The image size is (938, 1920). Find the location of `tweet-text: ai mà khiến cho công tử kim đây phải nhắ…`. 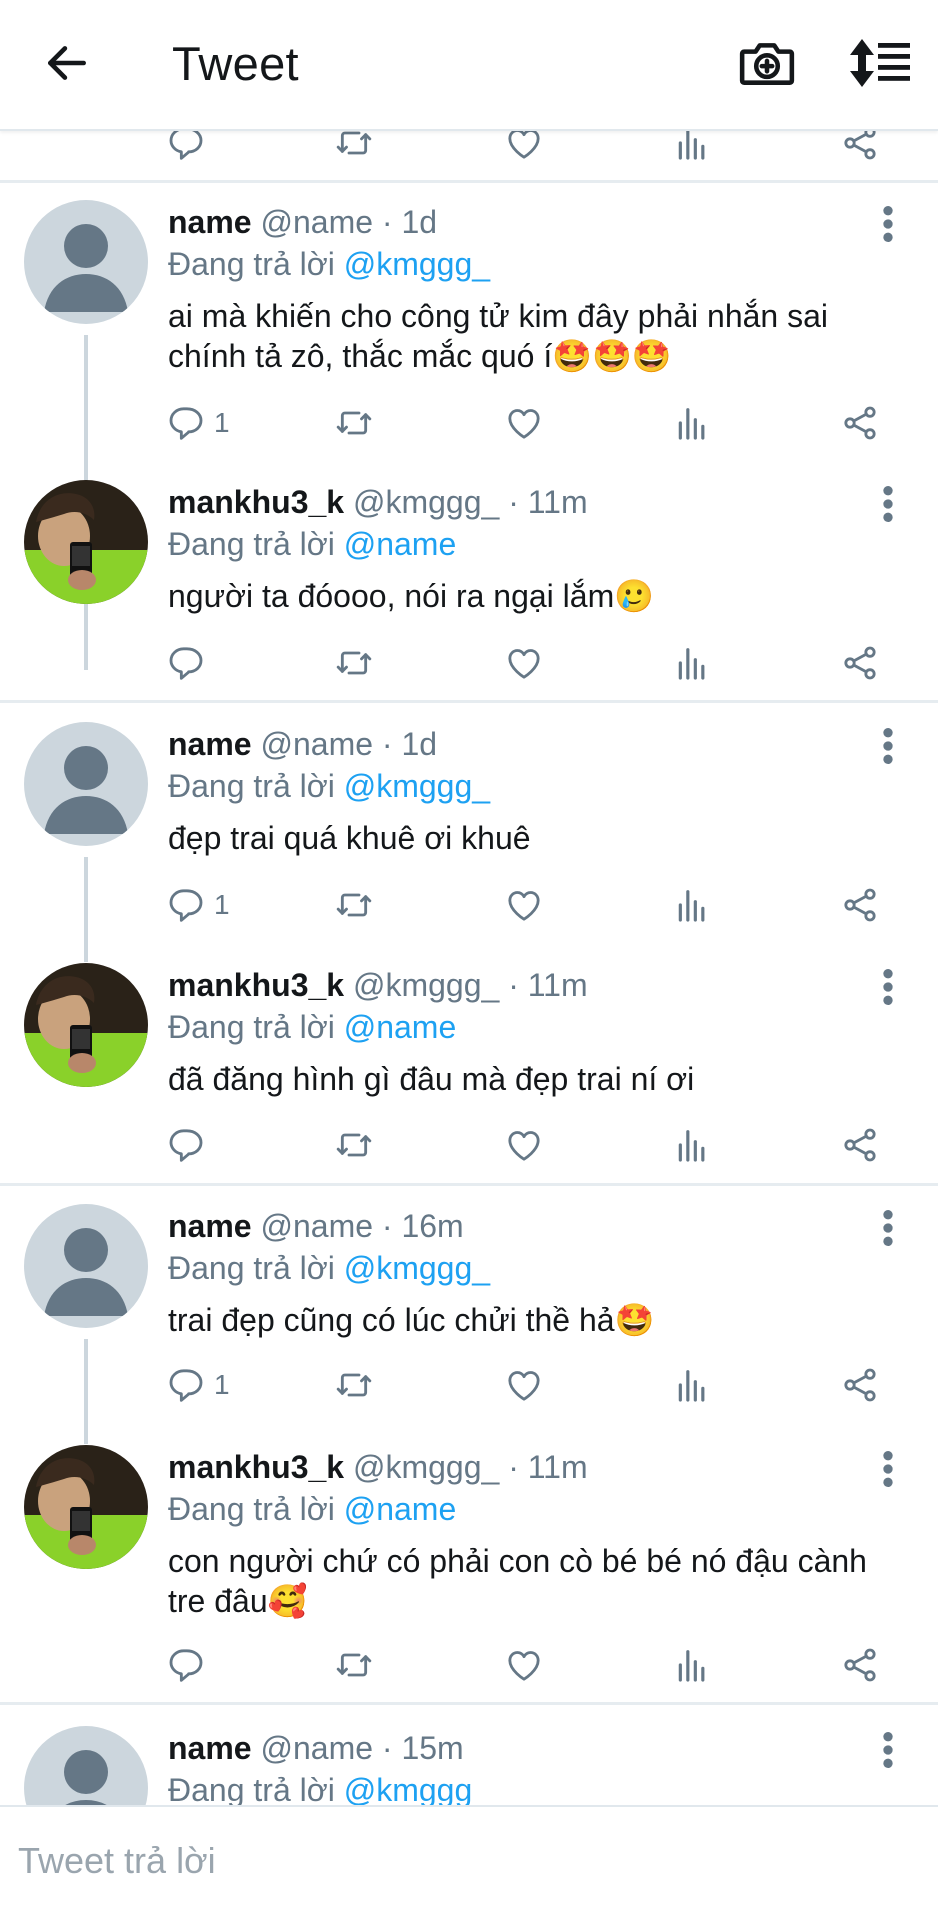

tweet-text: ai mà khiến cho công tử kim đây phải nhắ… is located at coordinates (498, 336).